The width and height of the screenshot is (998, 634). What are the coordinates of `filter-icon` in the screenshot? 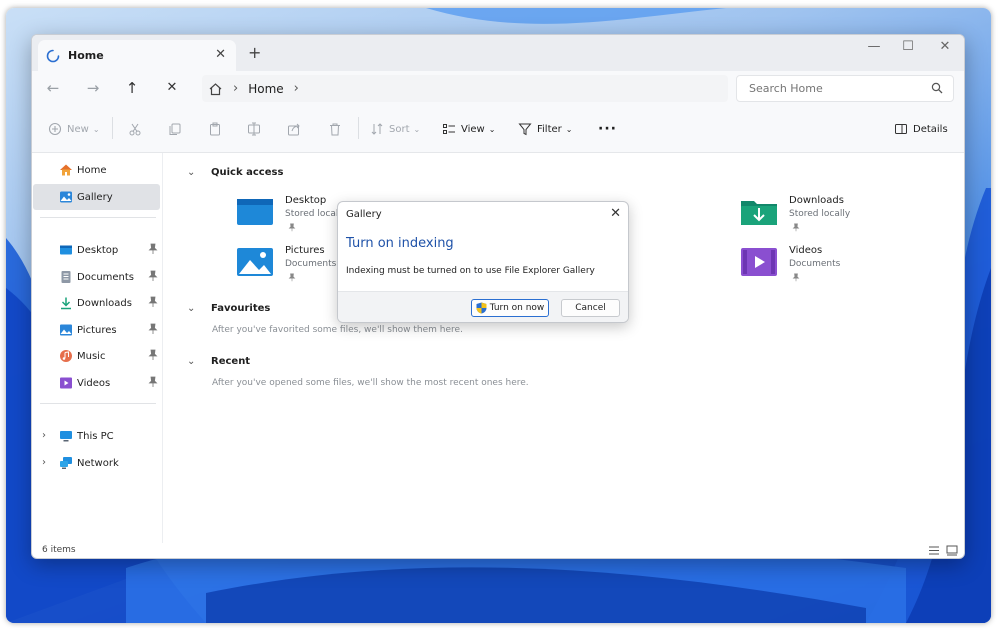 It's located at (525, 129).